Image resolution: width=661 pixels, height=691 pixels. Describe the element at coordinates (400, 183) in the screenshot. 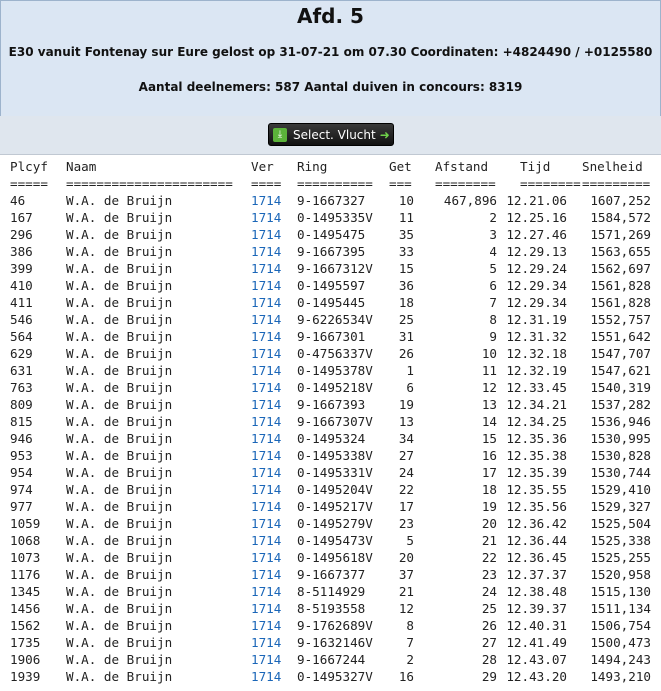

I see `col-get: ===` at that location.